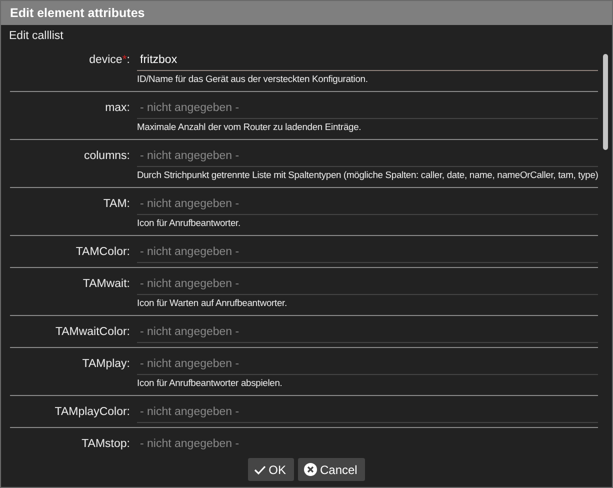 This screenshot has width=613, height=488. I want to click on check-icon, so click(260, 469).